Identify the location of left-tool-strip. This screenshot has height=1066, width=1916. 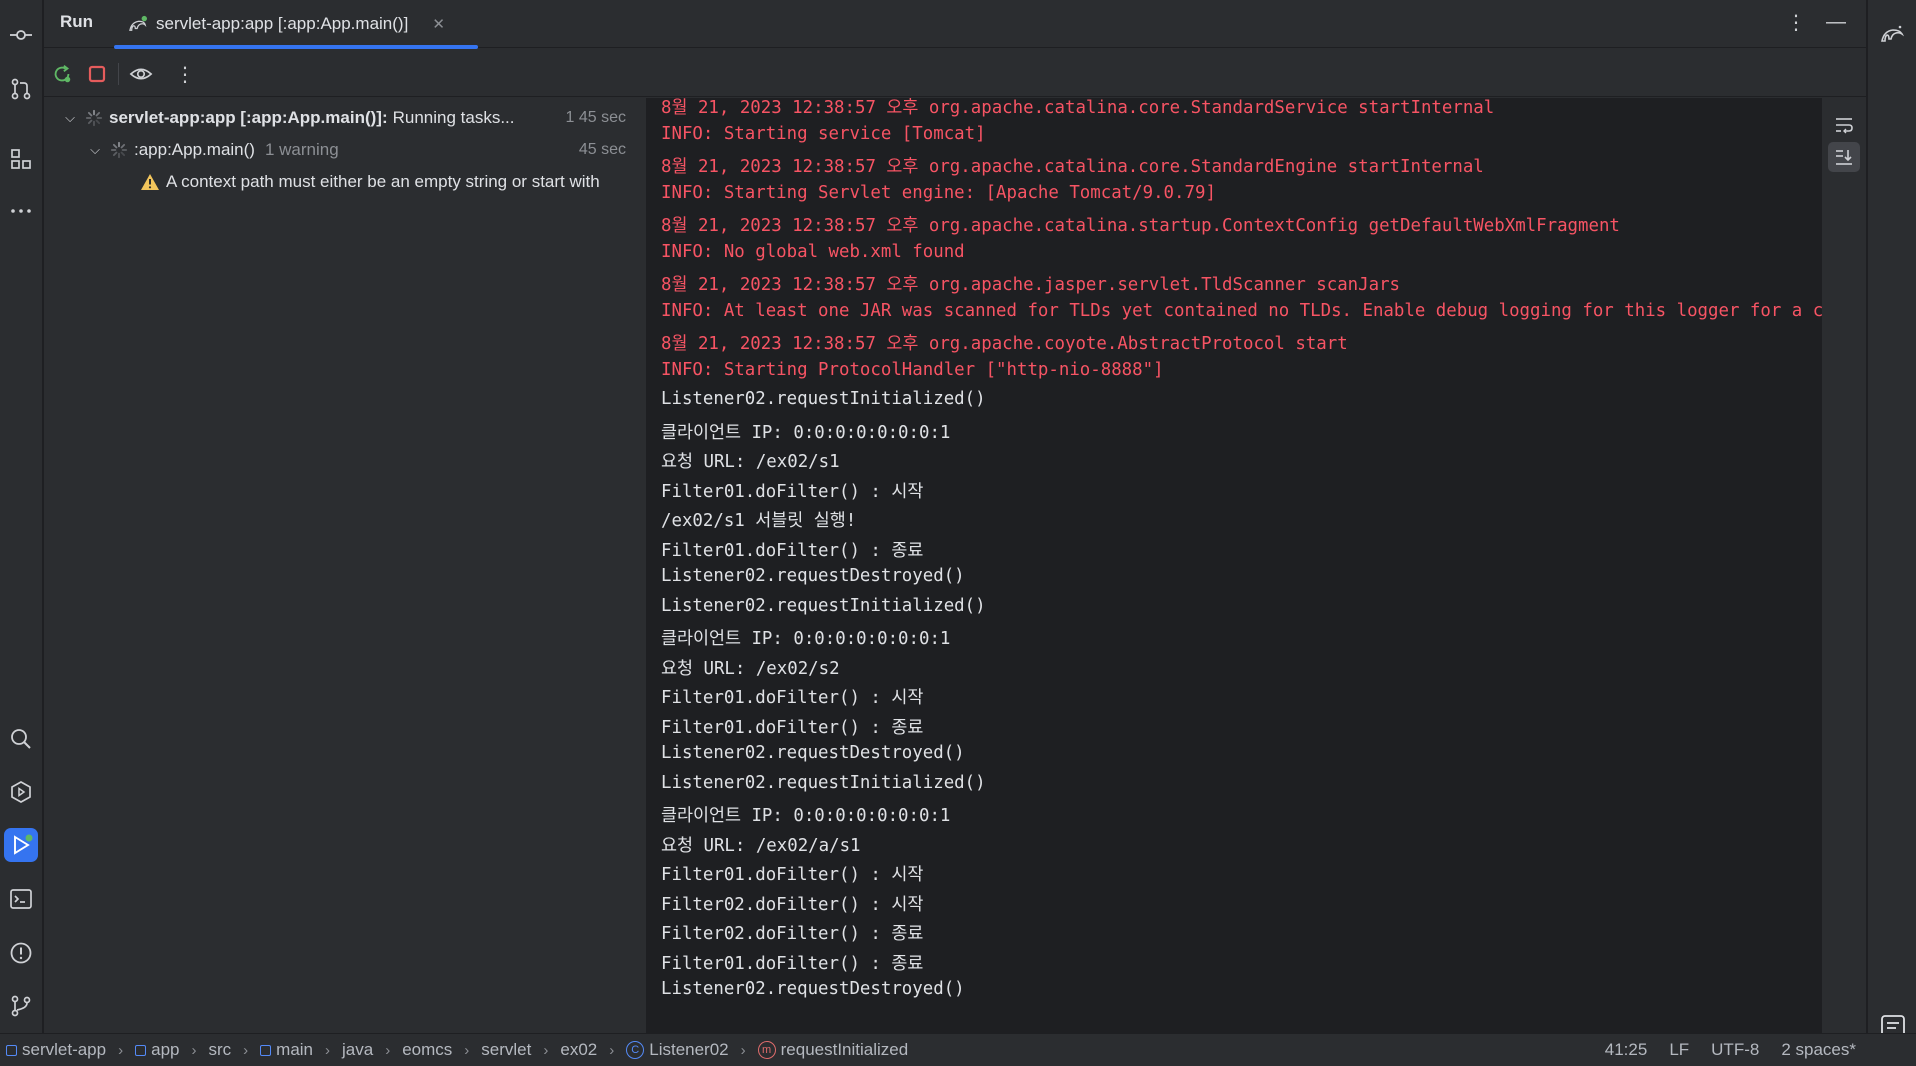
(21, 516).